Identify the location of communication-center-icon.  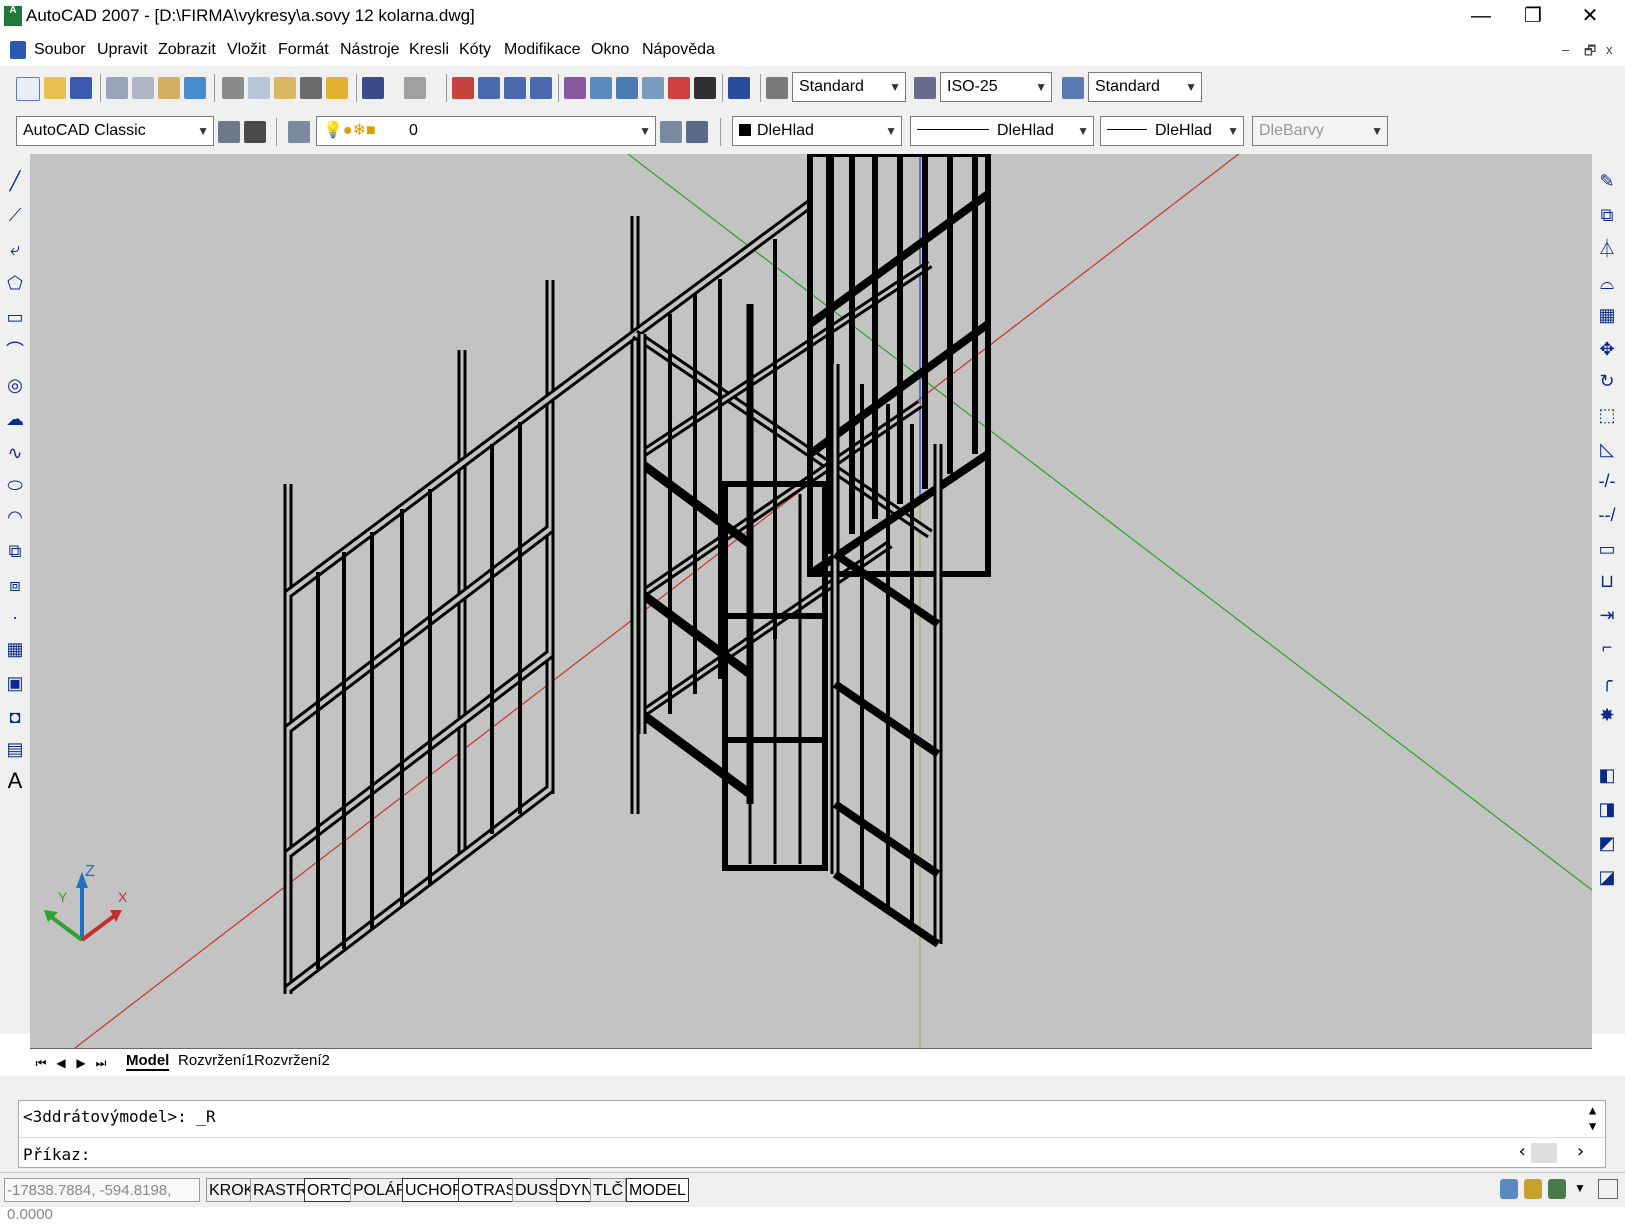
(1509, 1189).